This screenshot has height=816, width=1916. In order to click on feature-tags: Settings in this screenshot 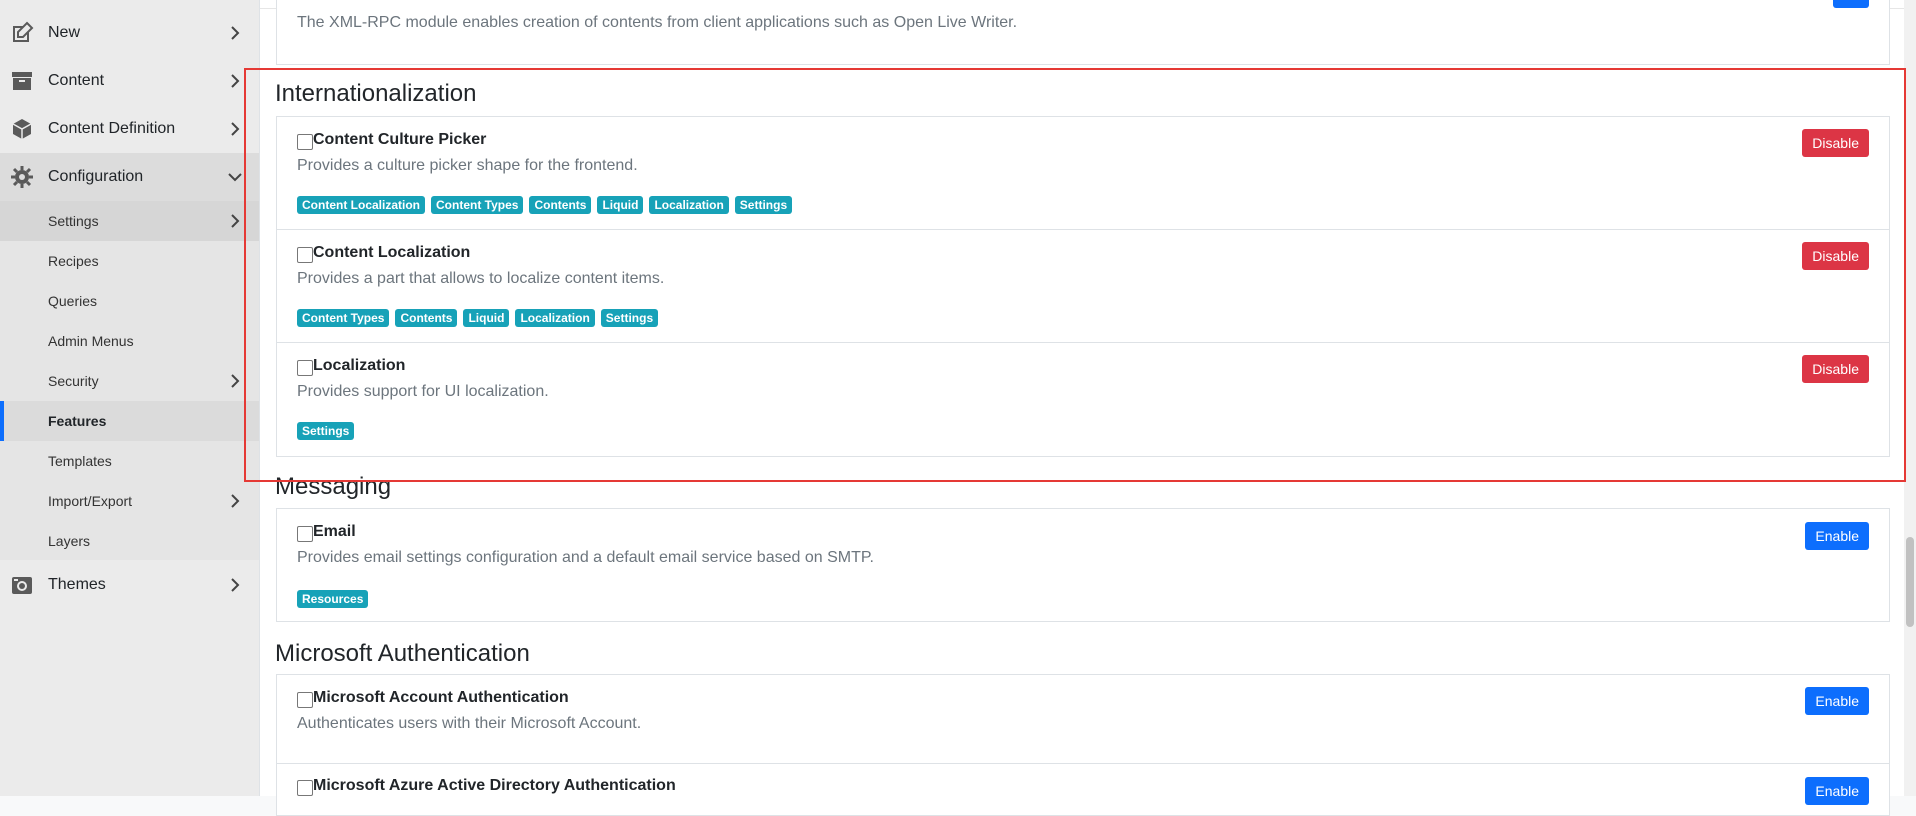, I will do `click(326, 431)`.